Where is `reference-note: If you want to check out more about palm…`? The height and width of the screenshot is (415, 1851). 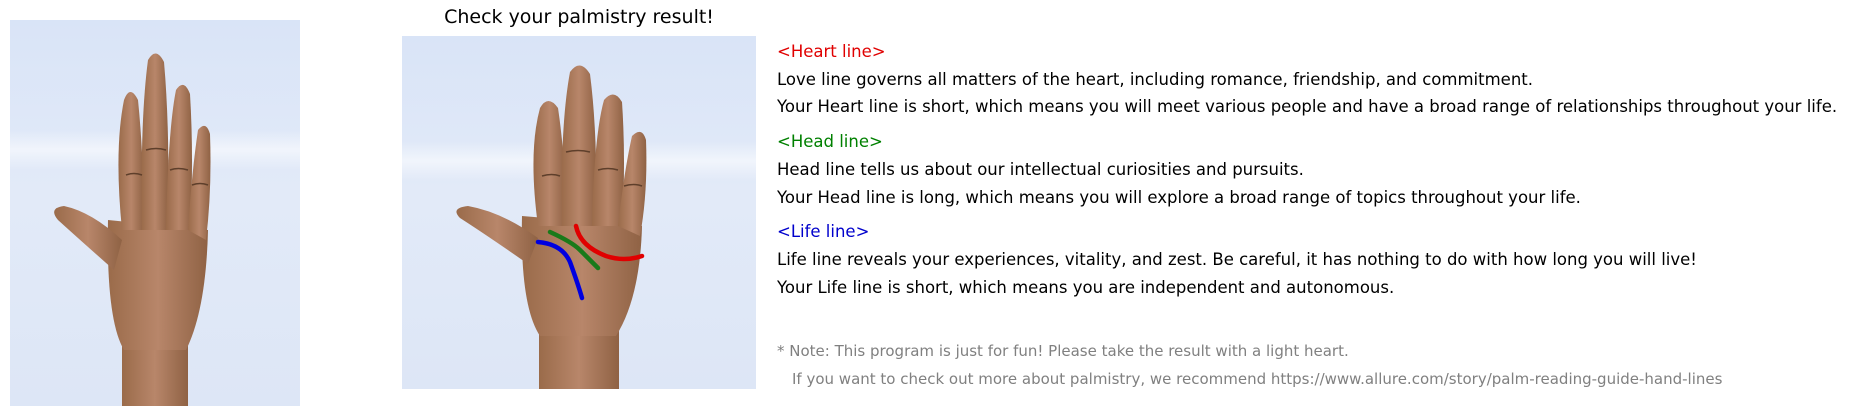 reference-note: If you want to check out more about palm… is located at coordinates (1257, 379).